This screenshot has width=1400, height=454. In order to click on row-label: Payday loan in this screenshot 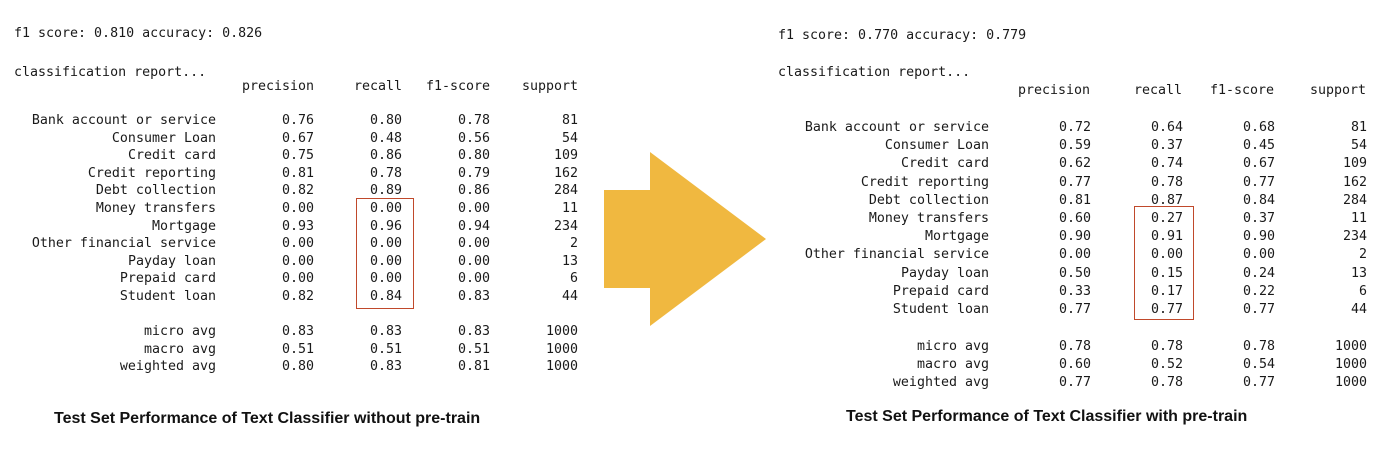, I will do `click(944, 273)`.